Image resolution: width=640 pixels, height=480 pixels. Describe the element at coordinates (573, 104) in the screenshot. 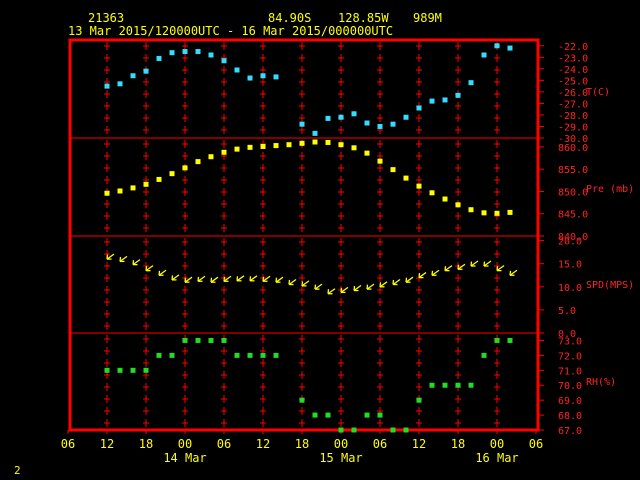

I see `y-tick-label: -27.0` at that location.